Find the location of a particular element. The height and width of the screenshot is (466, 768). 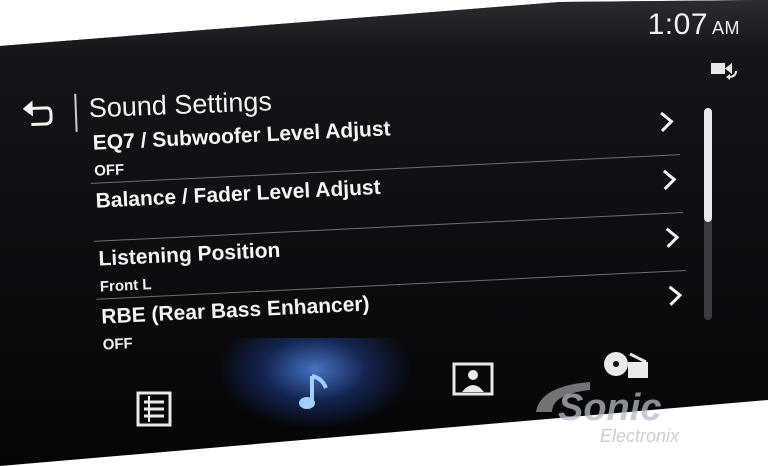

scrollbar is located at coordinates (708, 214).